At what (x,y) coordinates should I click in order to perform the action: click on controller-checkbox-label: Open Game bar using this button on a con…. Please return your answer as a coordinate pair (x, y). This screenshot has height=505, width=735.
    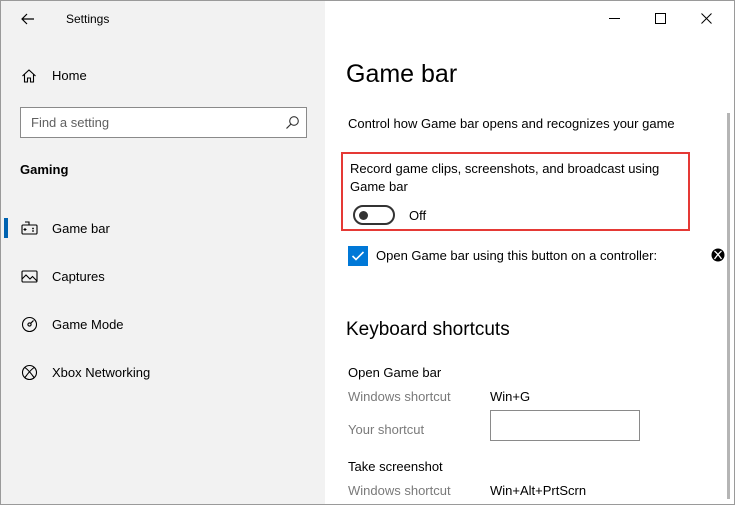
    Looking at the image, I should click on (517, 255).